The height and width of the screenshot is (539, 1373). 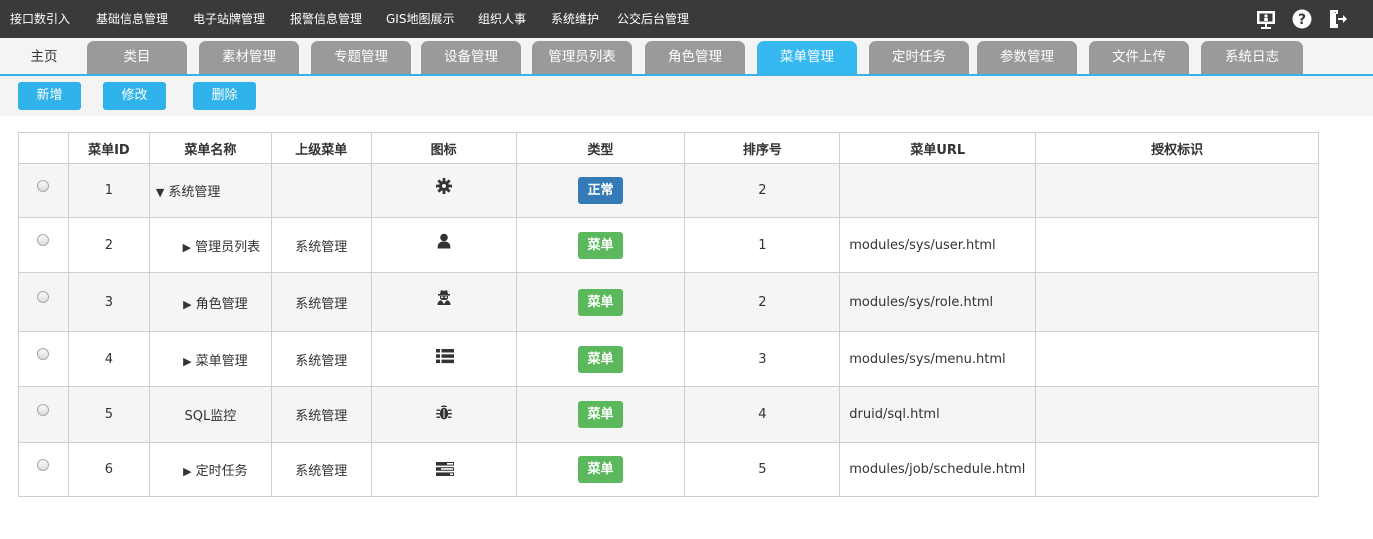 I want to click on tab-category: 类目, so click(x=137, y=57).